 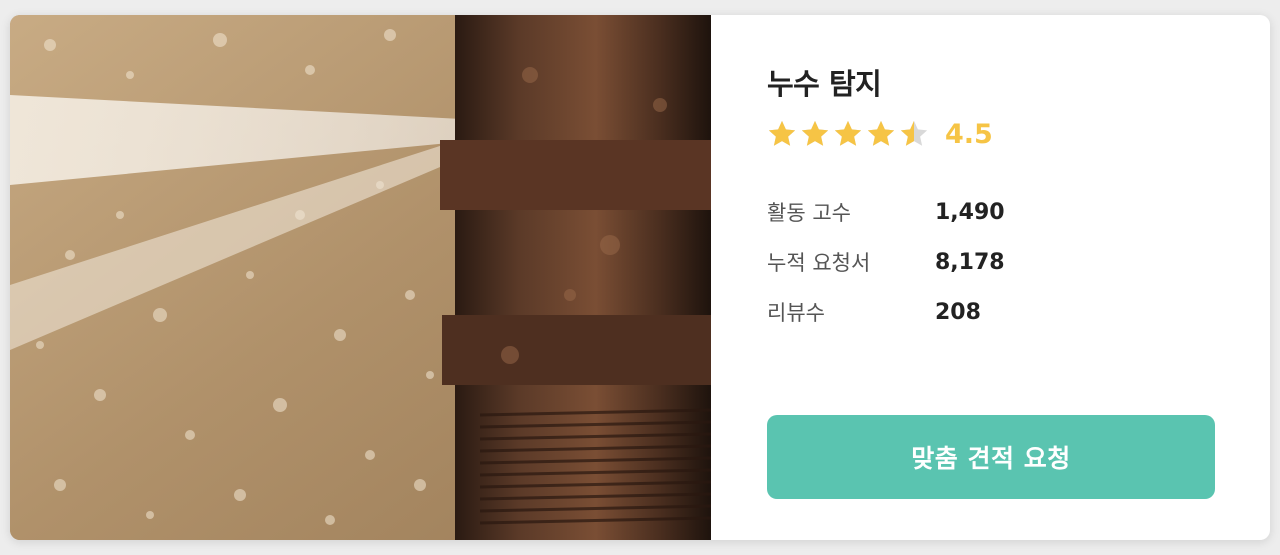 I want to click on rating-value: 4.5, so click(x=969, y=134).